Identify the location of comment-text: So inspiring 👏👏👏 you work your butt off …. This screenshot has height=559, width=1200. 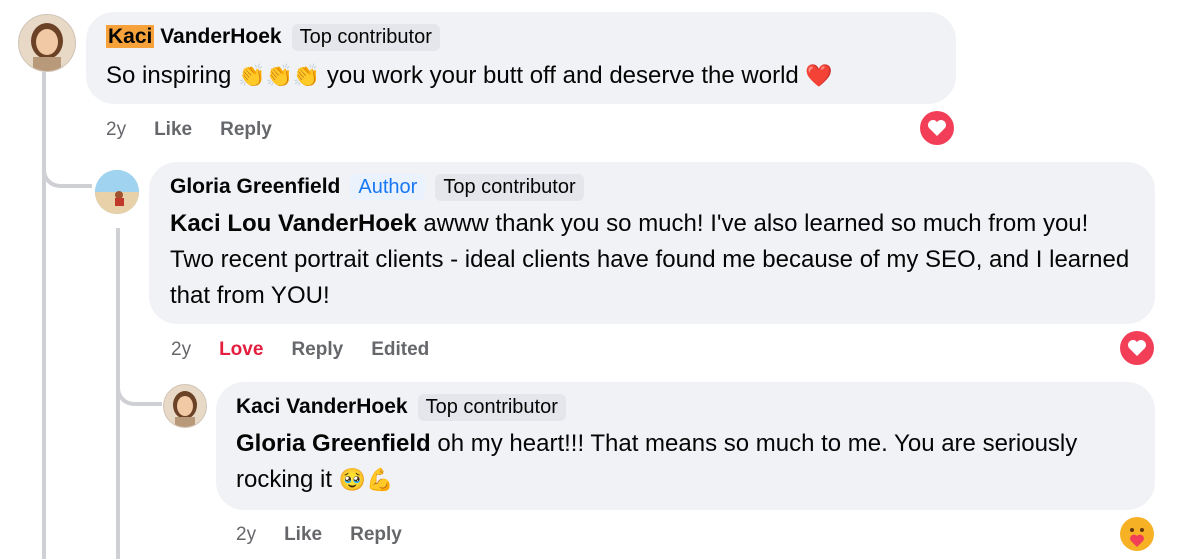
(469, 75).